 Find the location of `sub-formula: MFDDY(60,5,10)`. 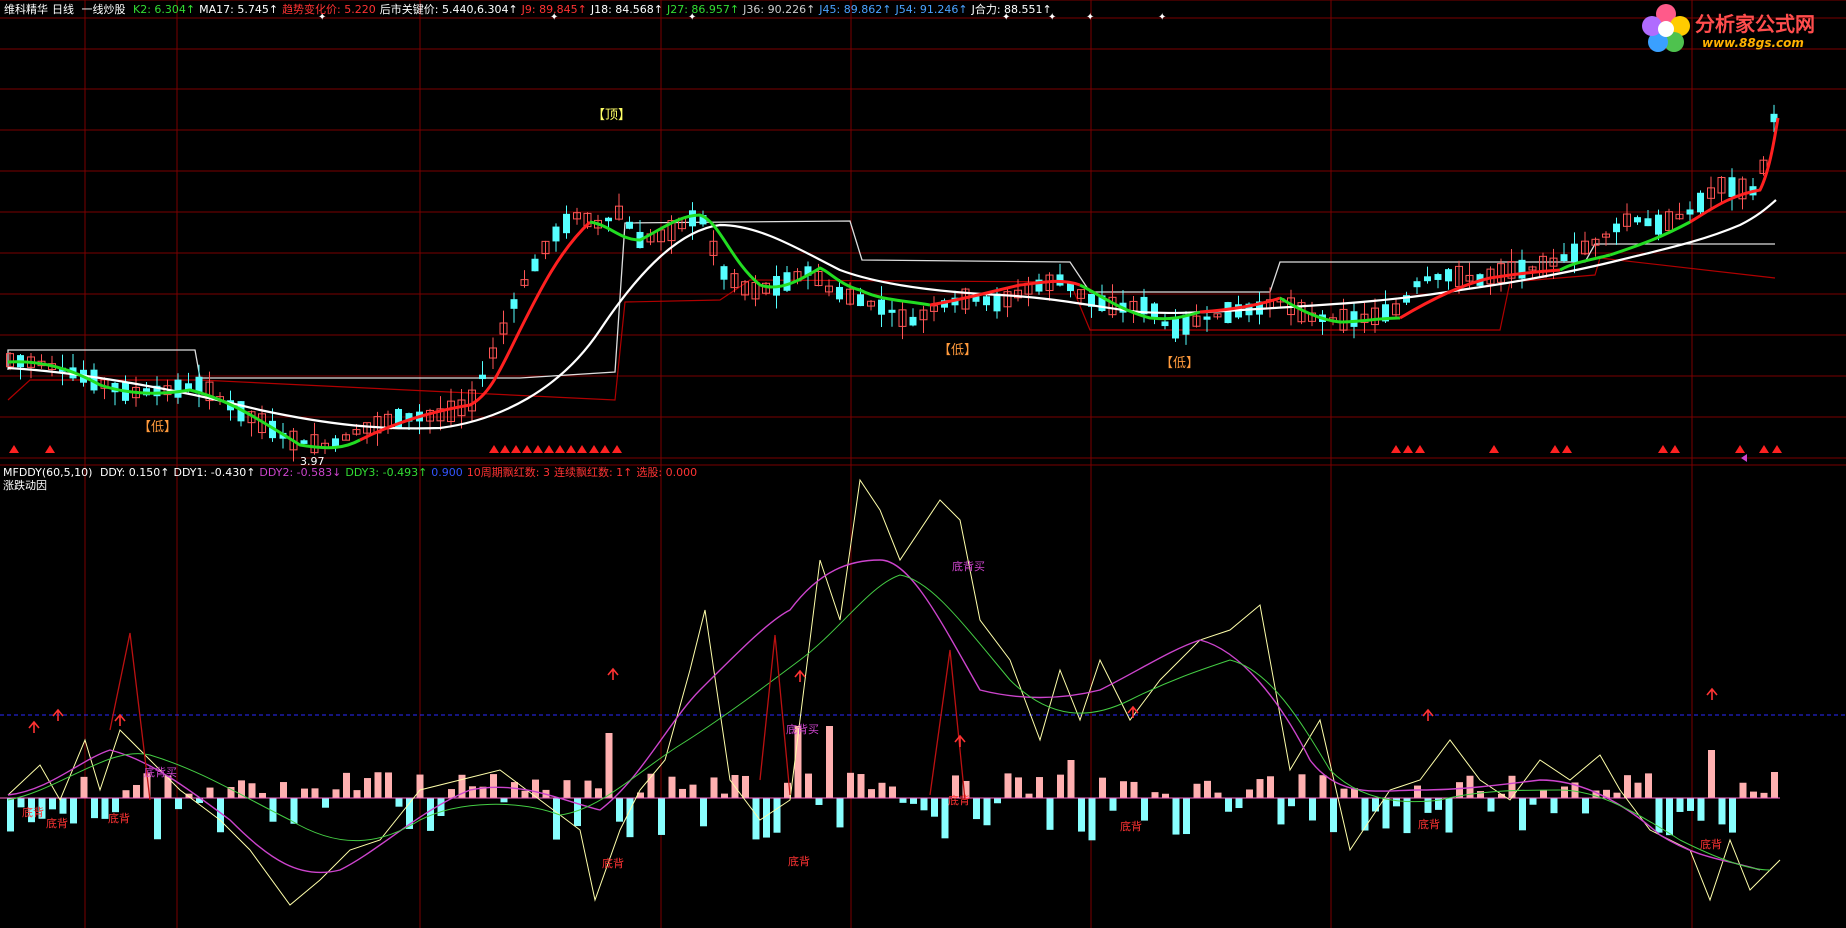

sub-formula: MFDDY(60,5,10) is located at coordinates (47, 472).